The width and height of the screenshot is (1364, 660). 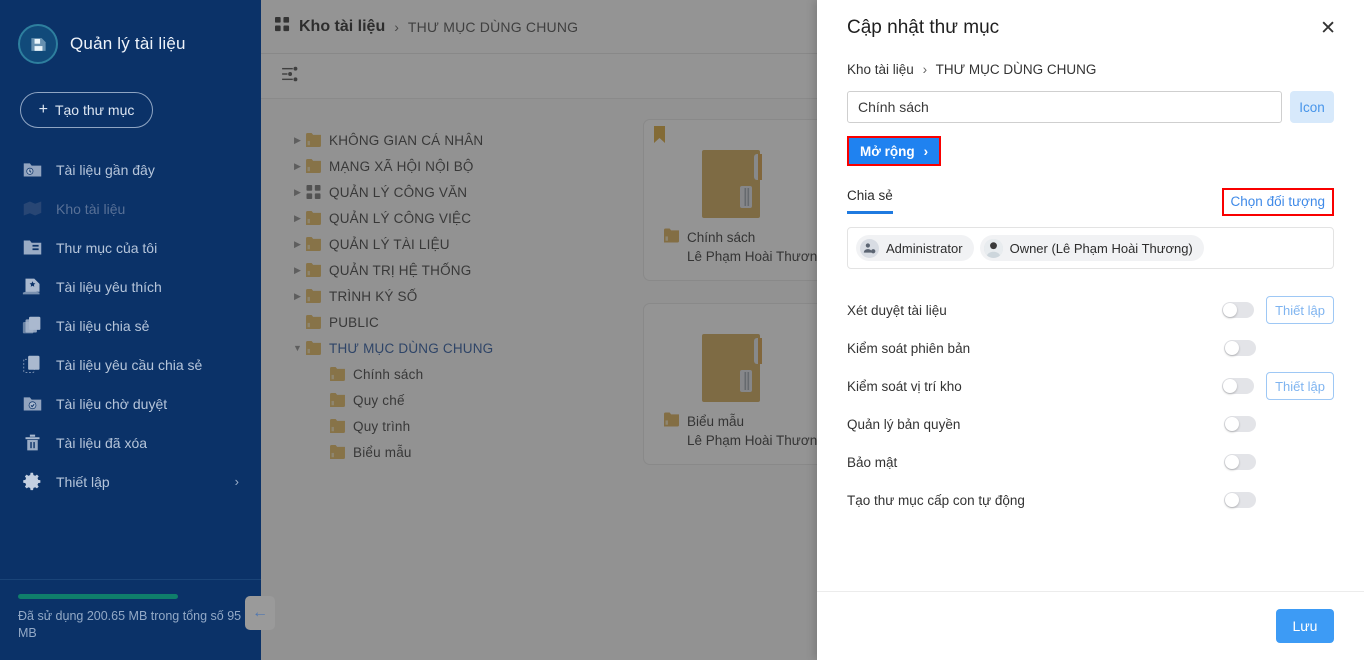 What do you see at coordinates (1090, 386) in the screenshot?
I see `setting-row-2: Kiểm soát vị trí kho Thiết lập` at bounding box center [1090, 386].